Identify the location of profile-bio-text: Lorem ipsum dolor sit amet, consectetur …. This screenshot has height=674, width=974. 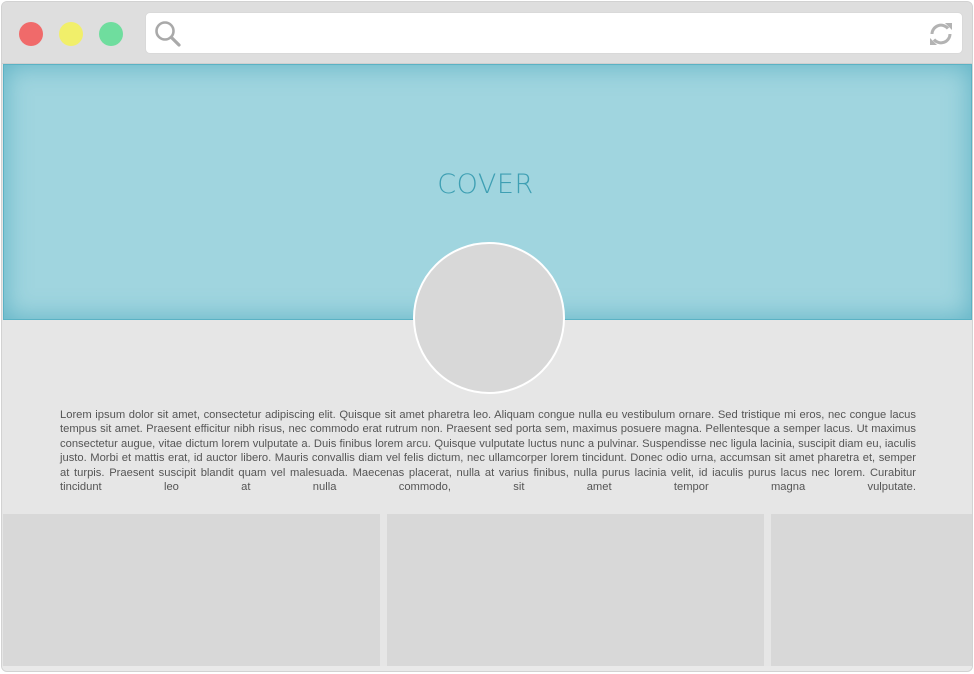
(488, 451).